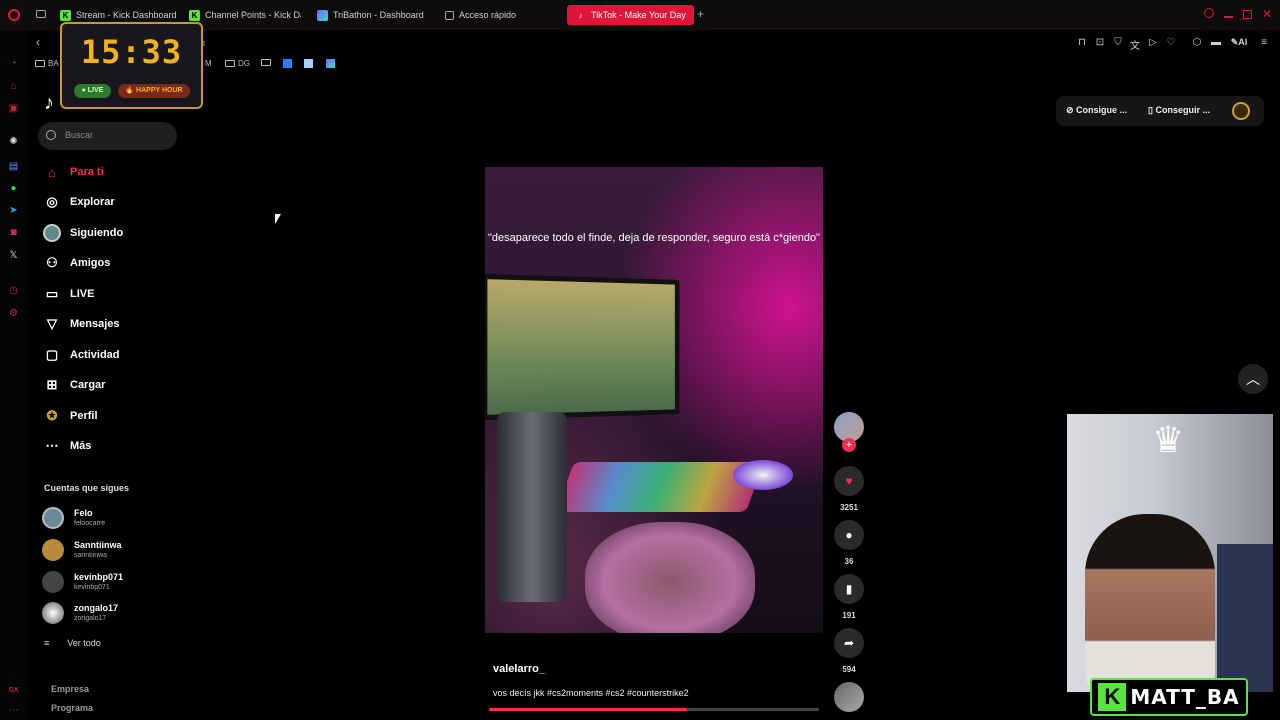 This screenshot has height=720, width=1280. I want to click on streamer-name: MATT_BA, so click(1184, 697).